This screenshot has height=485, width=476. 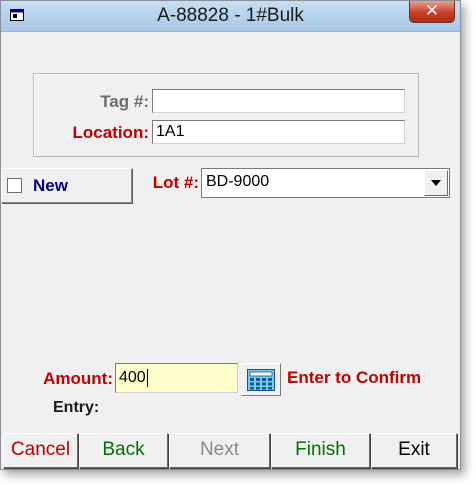 I want to click on calculator-icon, so click(x=261, y=380).